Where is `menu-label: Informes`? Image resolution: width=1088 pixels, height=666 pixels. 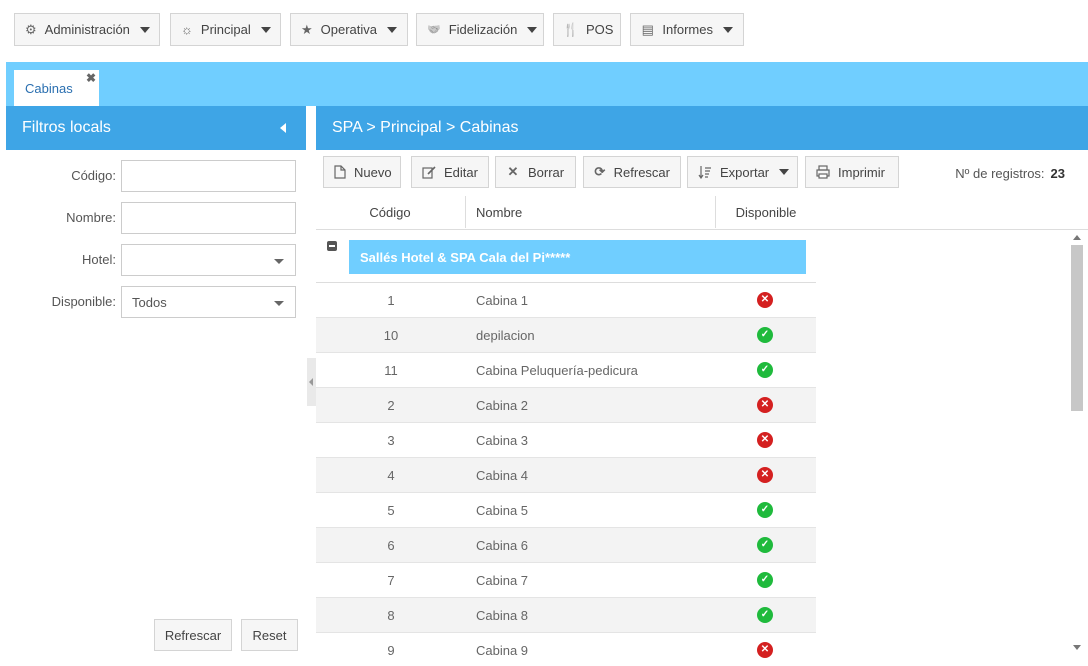
menu-label: Informes is located at coordinates (687, 29).